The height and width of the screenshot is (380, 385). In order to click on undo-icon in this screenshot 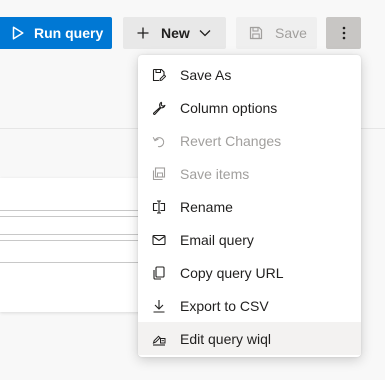, I will do `click(159, 141)`.